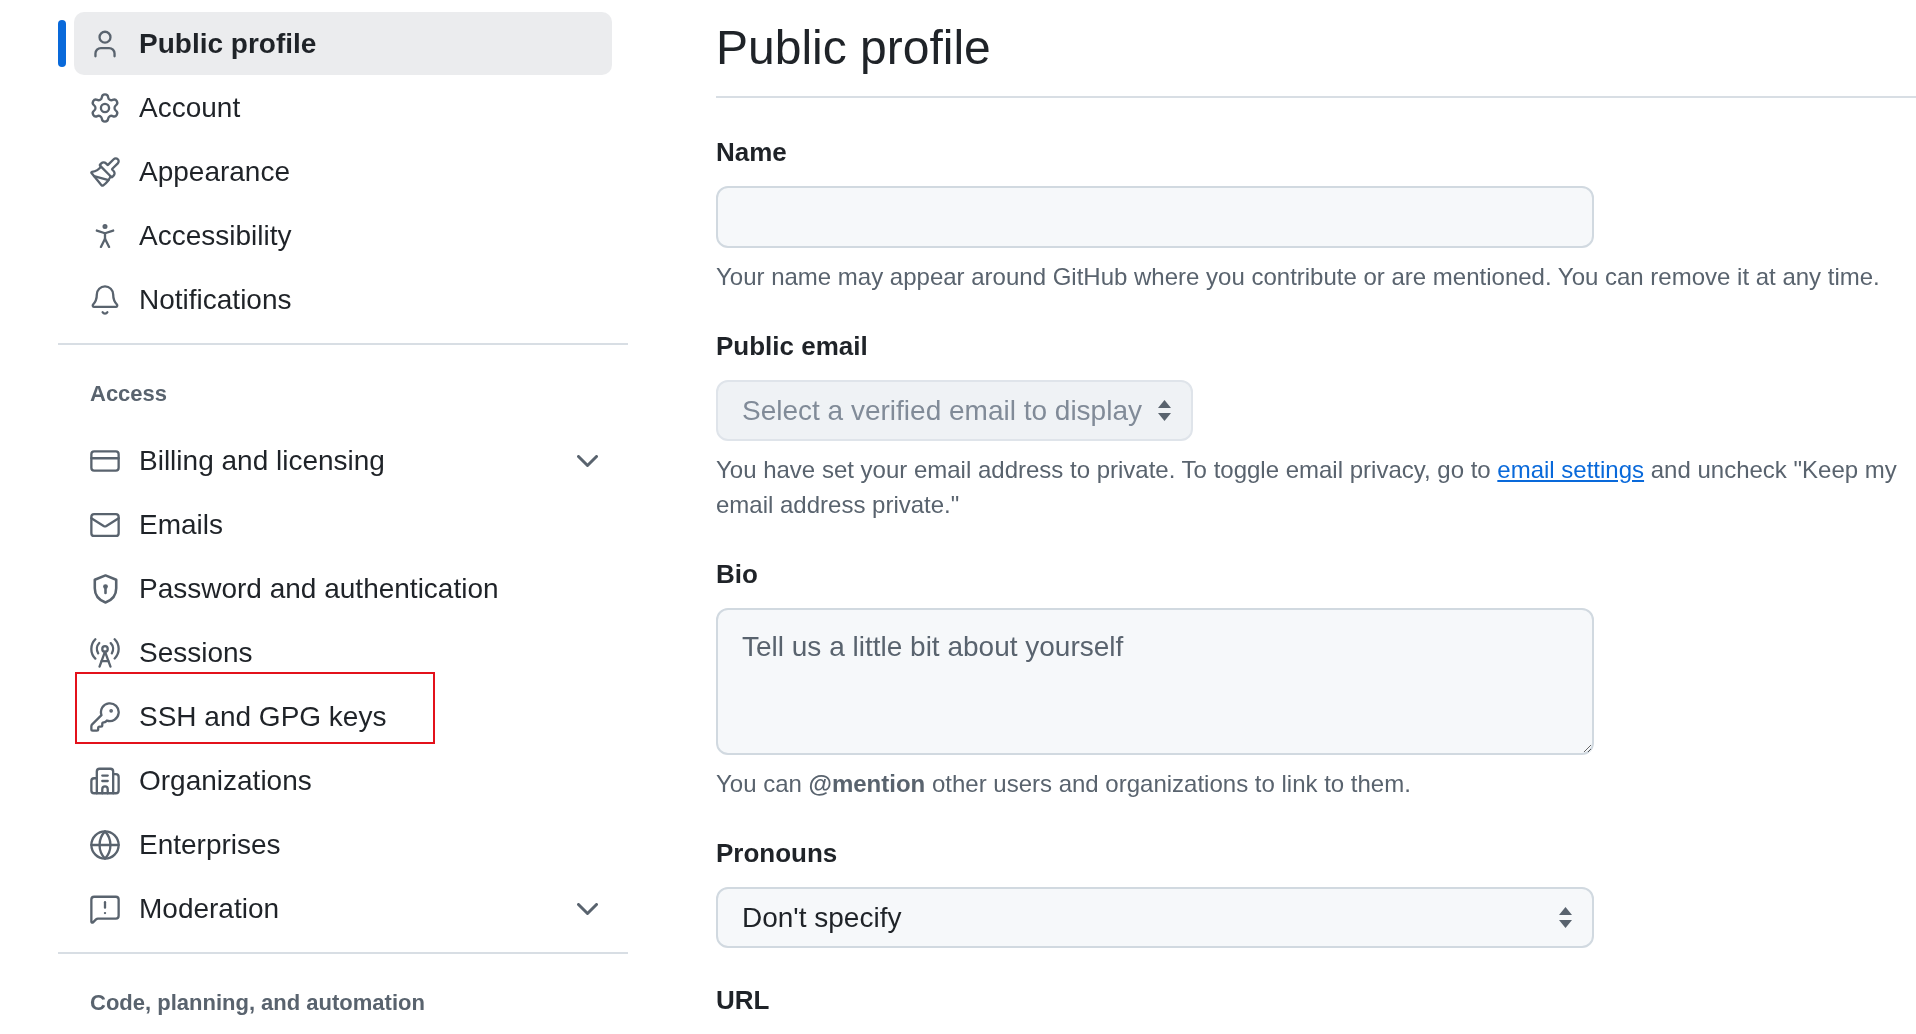  Describe the element at coordinates (105, 588) in the screenshot. I see `shield-icon` at that location.